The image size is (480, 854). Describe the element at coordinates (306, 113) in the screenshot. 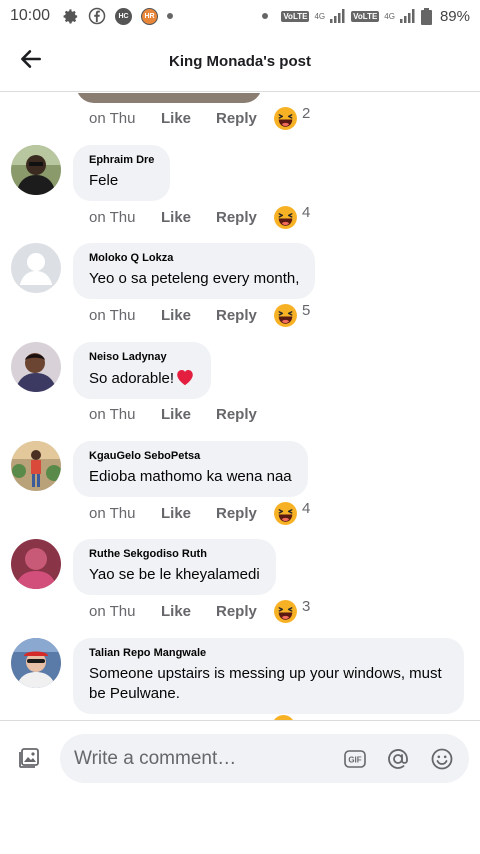

I see `reaction-count: 2` at that location.